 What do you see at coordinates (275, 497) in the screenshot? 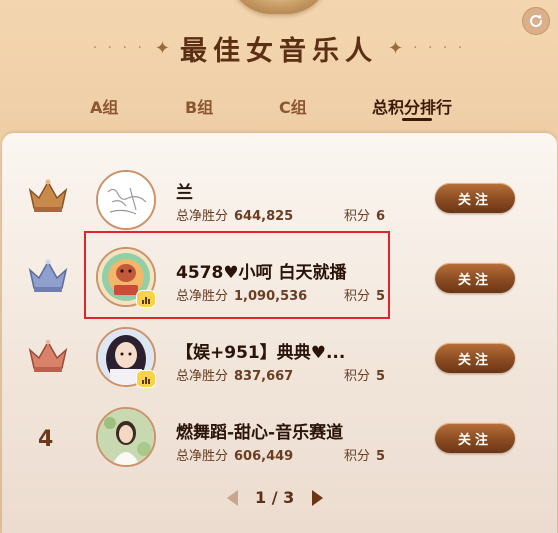
I see `page-indicator: 1 / 3` at bounding box center [275, 497].